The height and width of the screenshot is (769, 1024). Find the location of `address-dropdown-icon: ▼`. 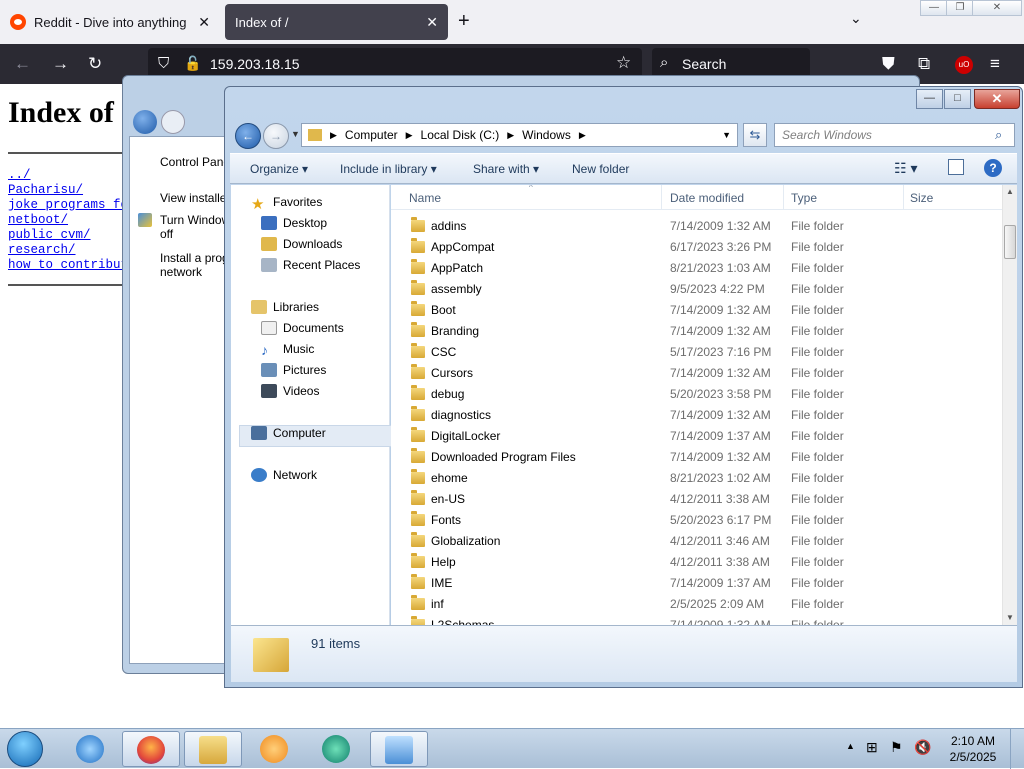

address-dropdown-icon: ▼ is located at coordinates (726, 135).